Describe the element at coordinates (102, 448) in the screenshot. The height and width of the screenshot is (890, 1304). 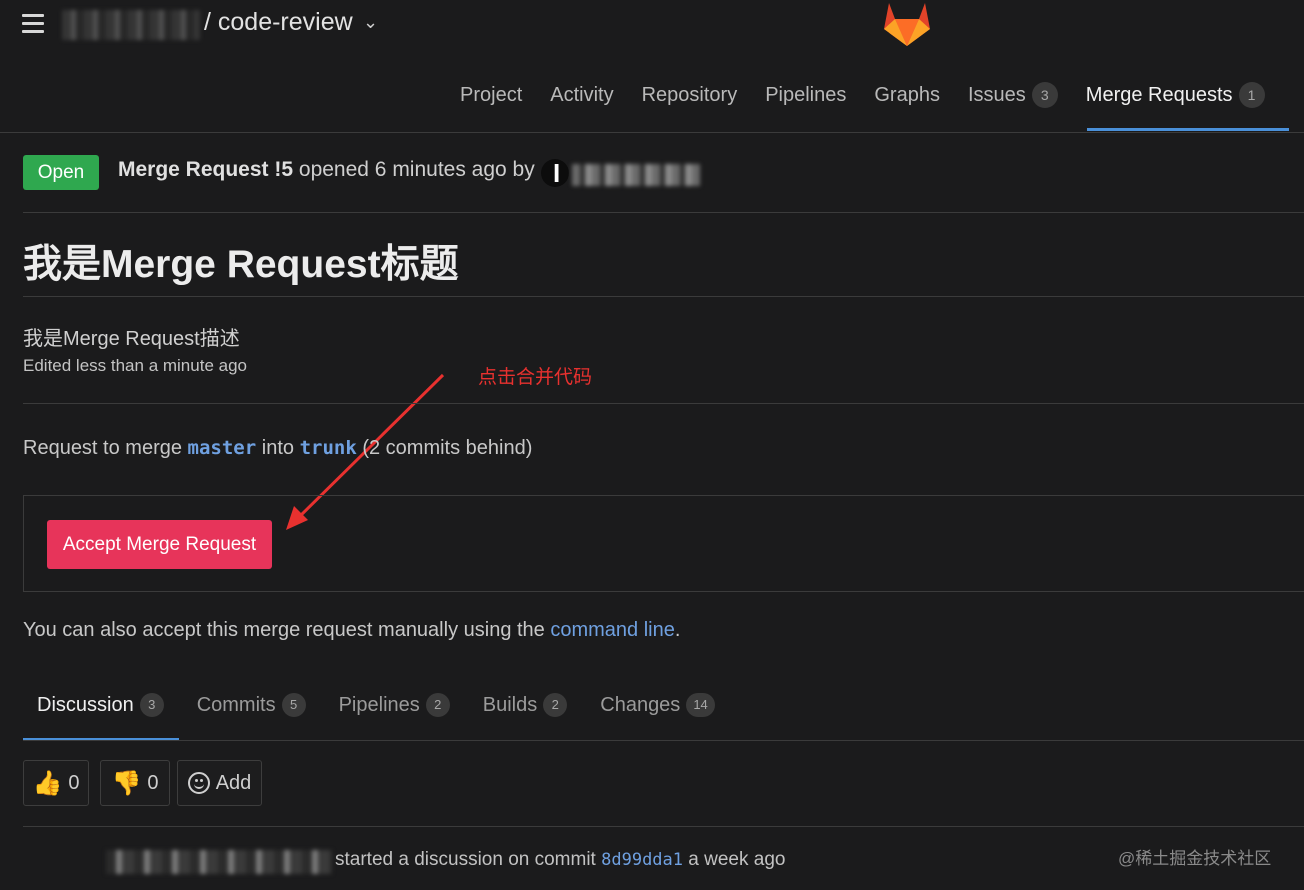
I see `merge-prefix: Request to merge` at that location.